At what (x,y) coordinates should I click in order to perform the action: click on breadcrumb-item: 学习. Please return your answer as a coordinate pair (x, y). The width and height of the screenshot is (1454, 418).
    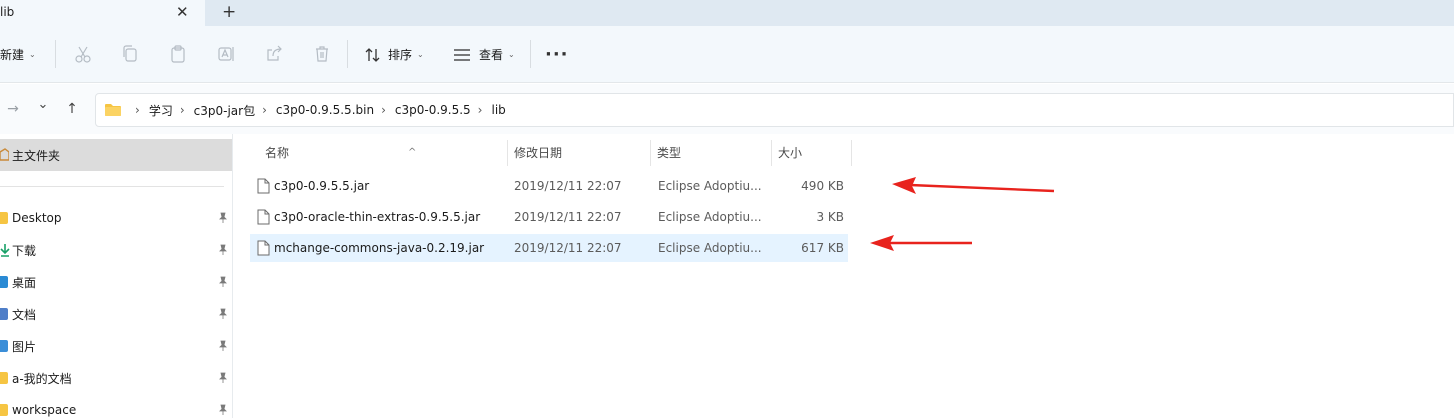
    Looking at the image, I should click on (161, 110).